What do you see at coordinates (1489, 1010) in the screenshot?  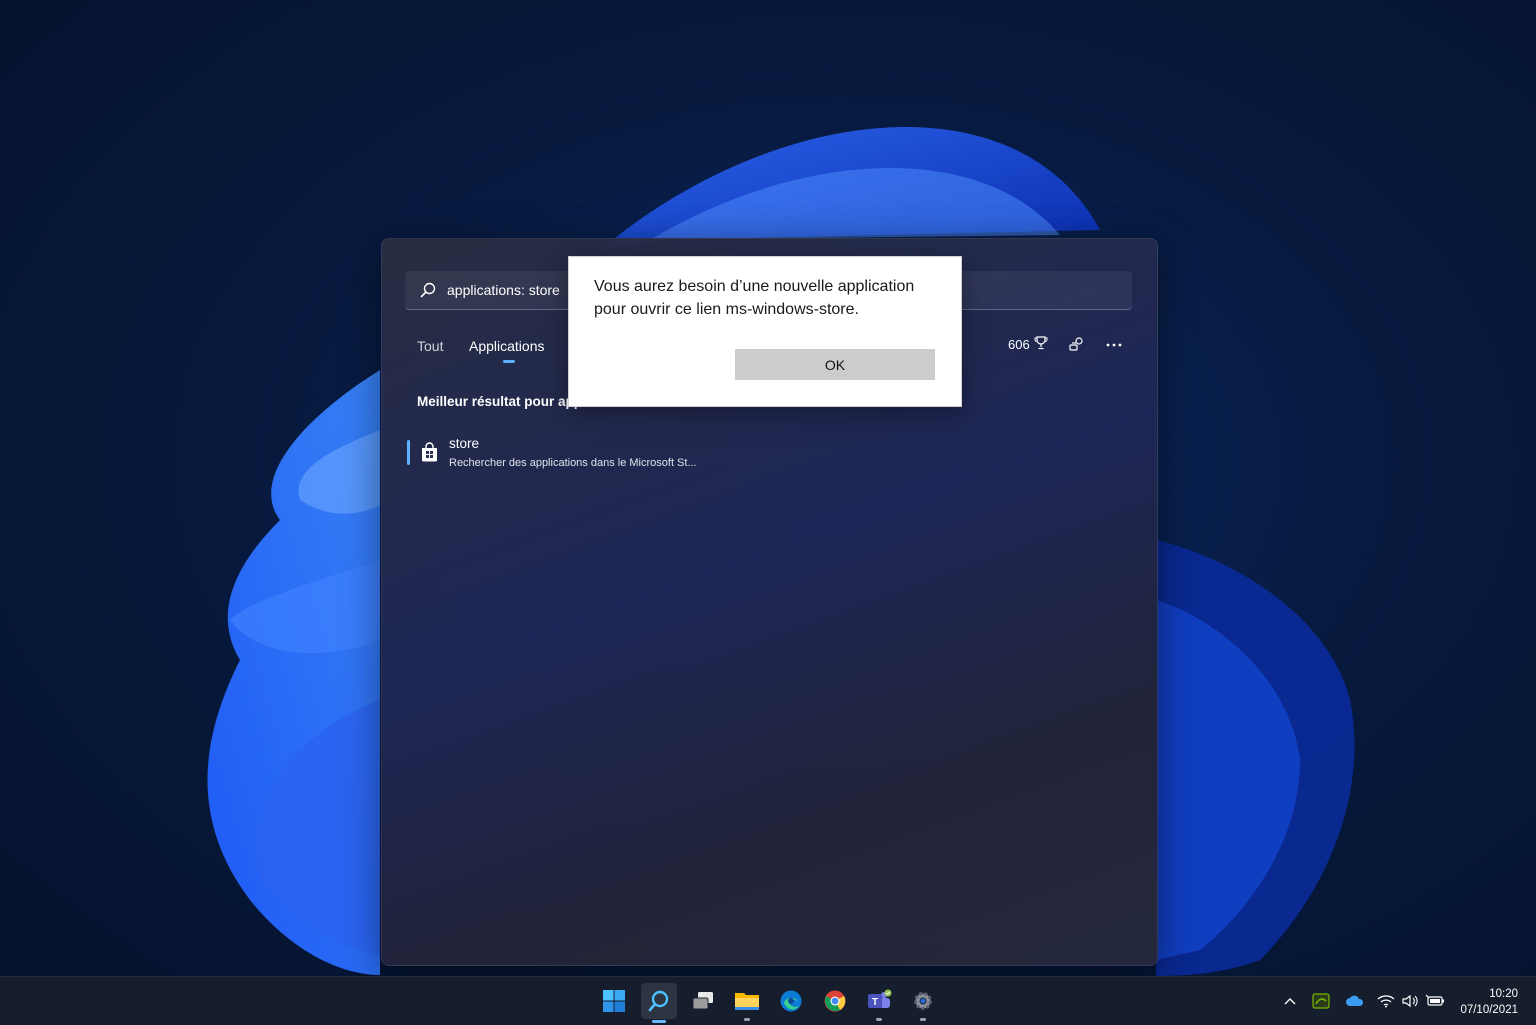 I see `clock-date: 07/10/2021` at bounding box center [1489, 1010].